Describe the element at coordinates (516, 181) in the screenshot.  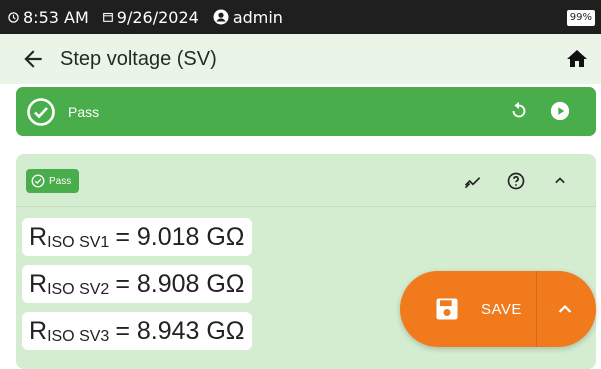
I see `help-icon` at that location.